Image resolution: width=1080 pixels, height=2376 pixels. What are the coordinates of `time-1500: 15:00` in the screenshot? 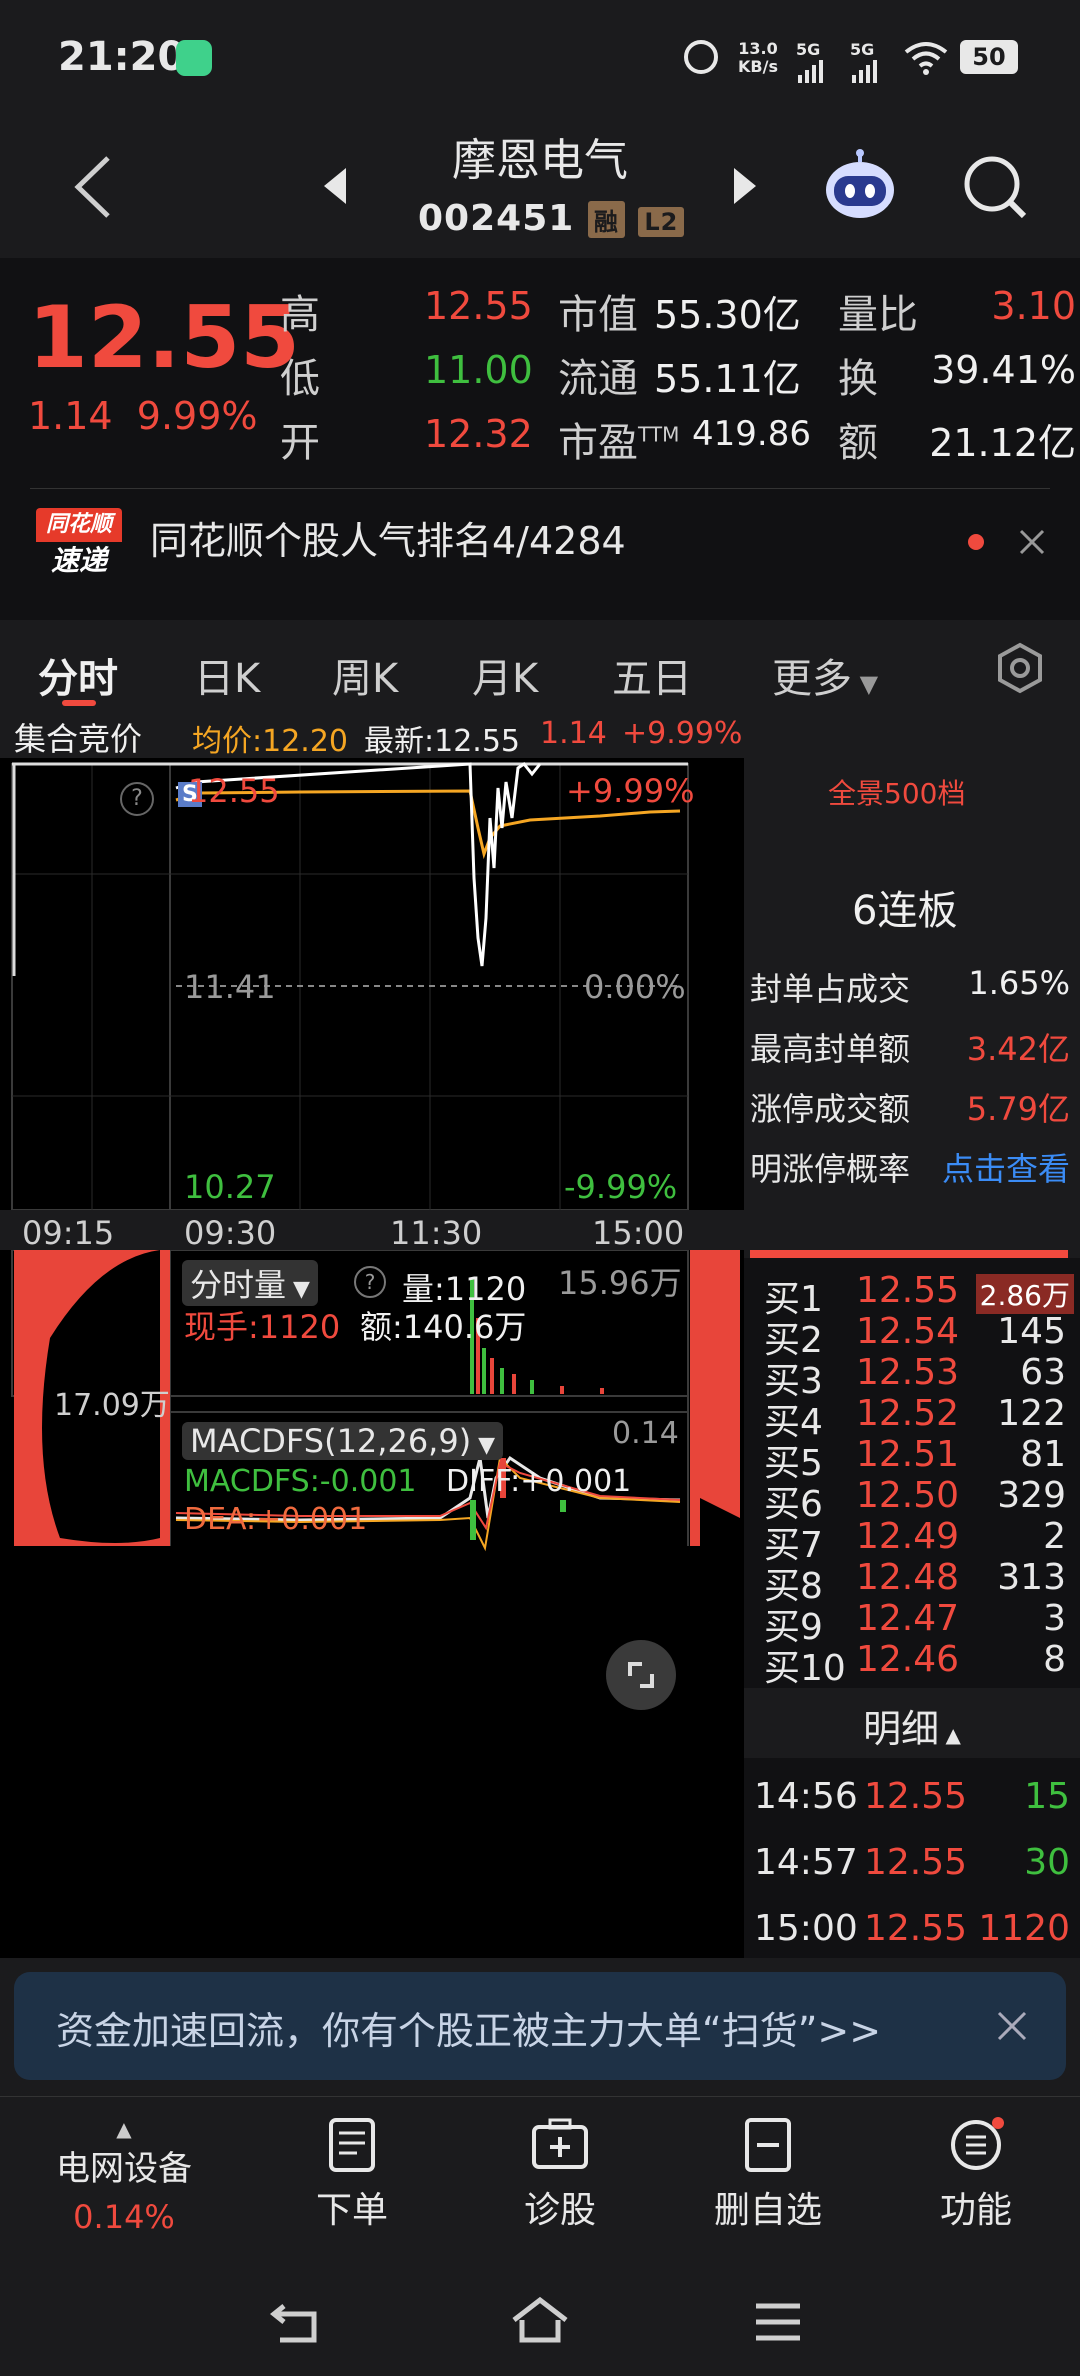 It's located at (638, 1233).